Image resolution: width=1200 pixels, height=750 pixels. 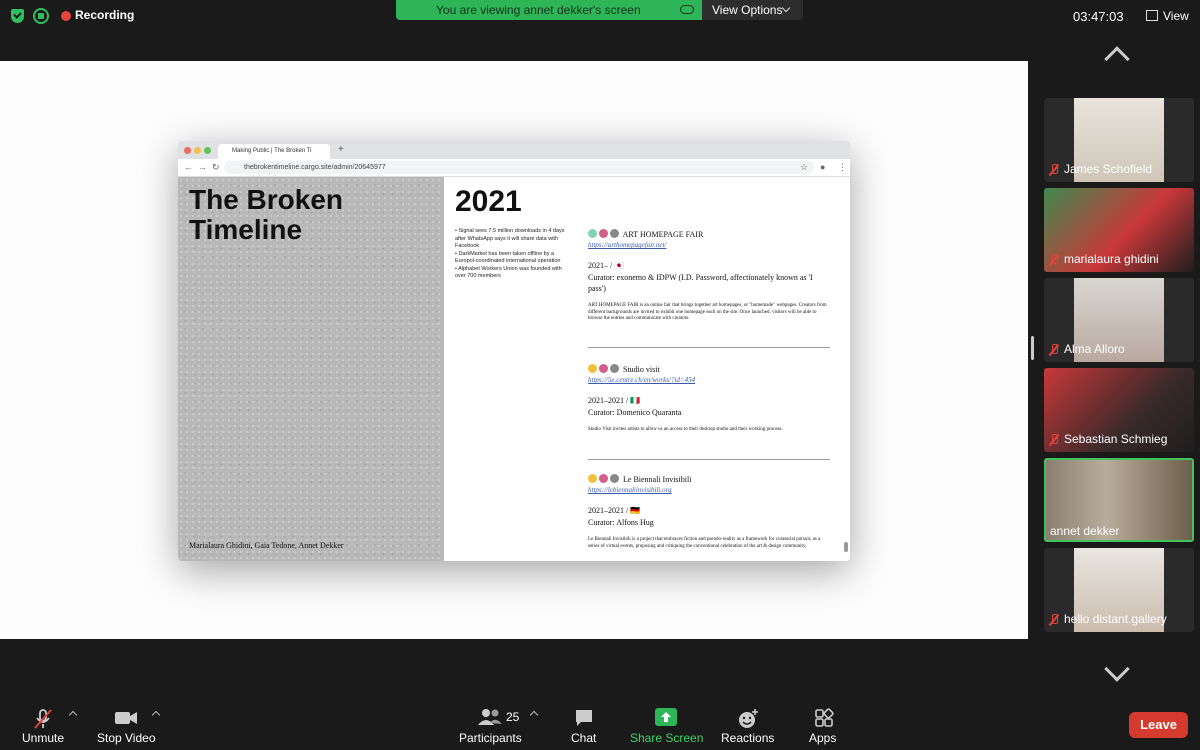 I want to click on participant-tile: Sebastian Schmieg, so click(x=1119, y=410).